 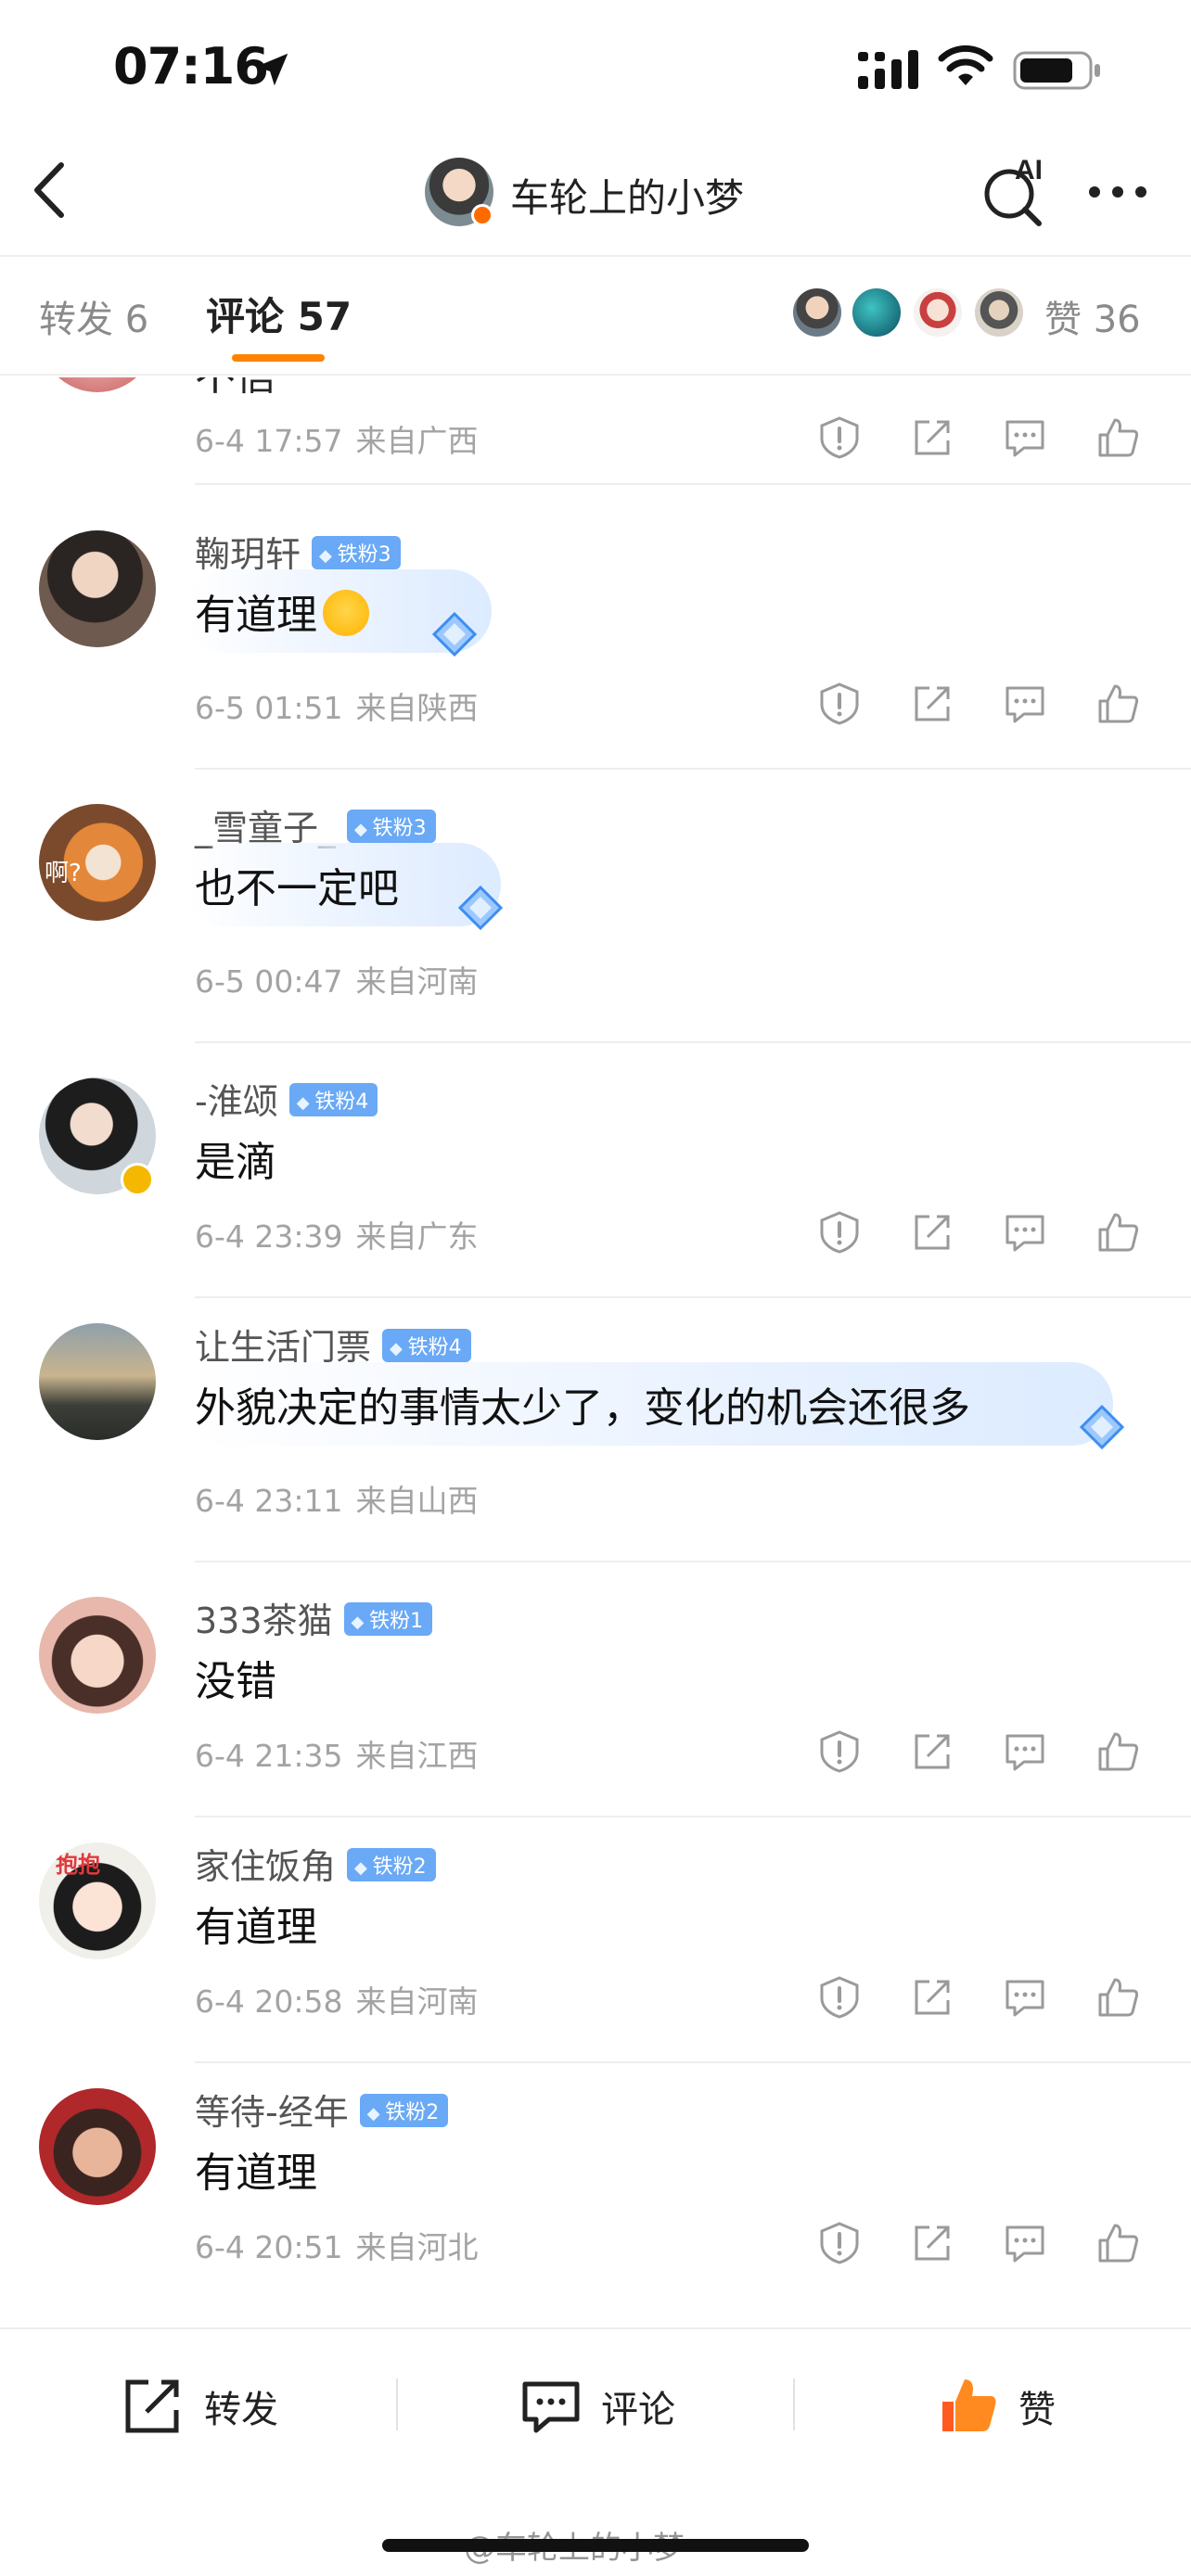 What do you see at coordinates (1029, 170) in the screenshot?
I see `ai-label: AI` at bounding box center [1029, 170].